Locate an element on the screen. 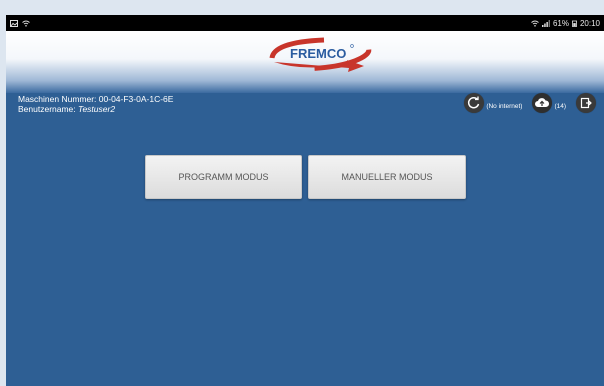 This screenshot has height=386, width=604. fremco-logo: FREMCO is located at coordinates (319, 54).